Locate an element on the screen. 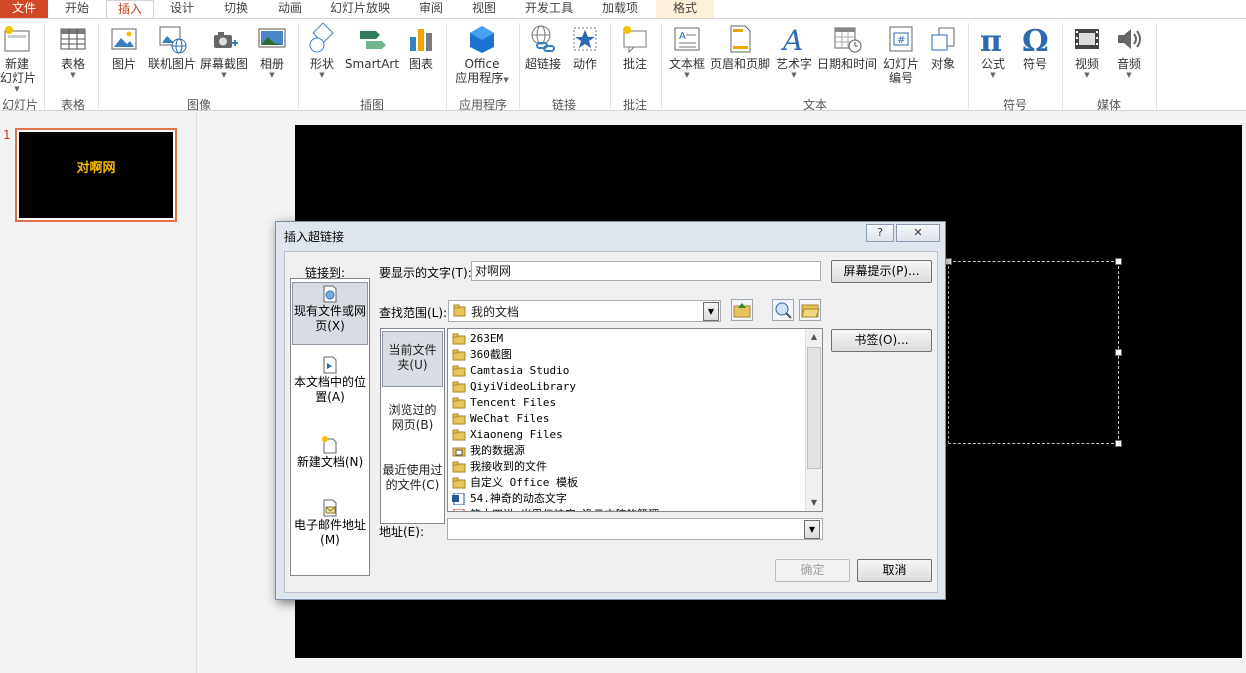 Image resolution: width=1246 pixels, height=673 pixels. svg-text: π is located at coordinates (991, 39).